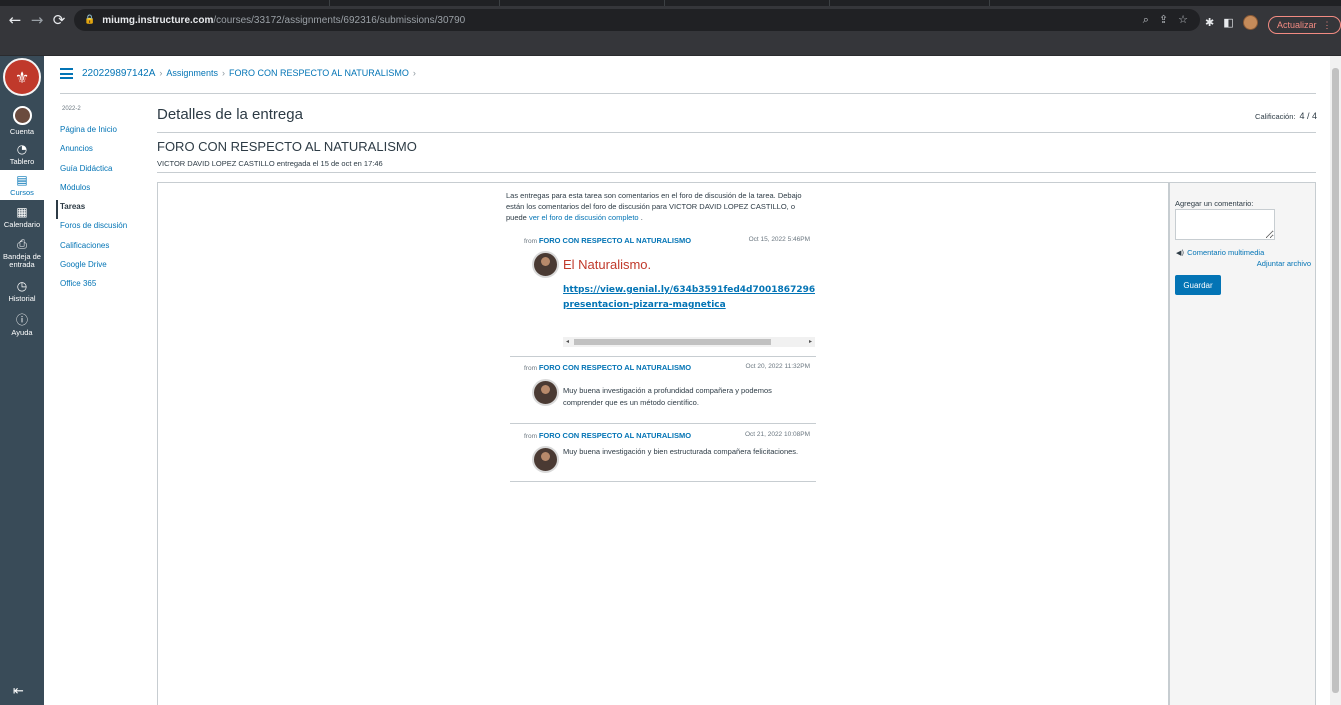 The image size is (1341, 705). I want to click on global-nav-inbox: ⎙ Bandeja de entrada, so click(22, 253).